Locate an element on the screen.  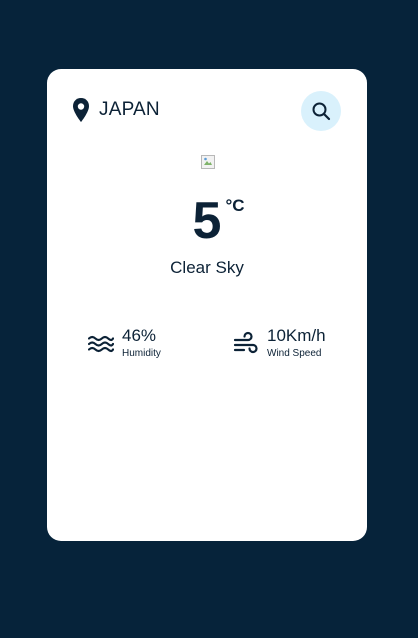
temperature-display: 5 °C is located at coordinates (207, 221).